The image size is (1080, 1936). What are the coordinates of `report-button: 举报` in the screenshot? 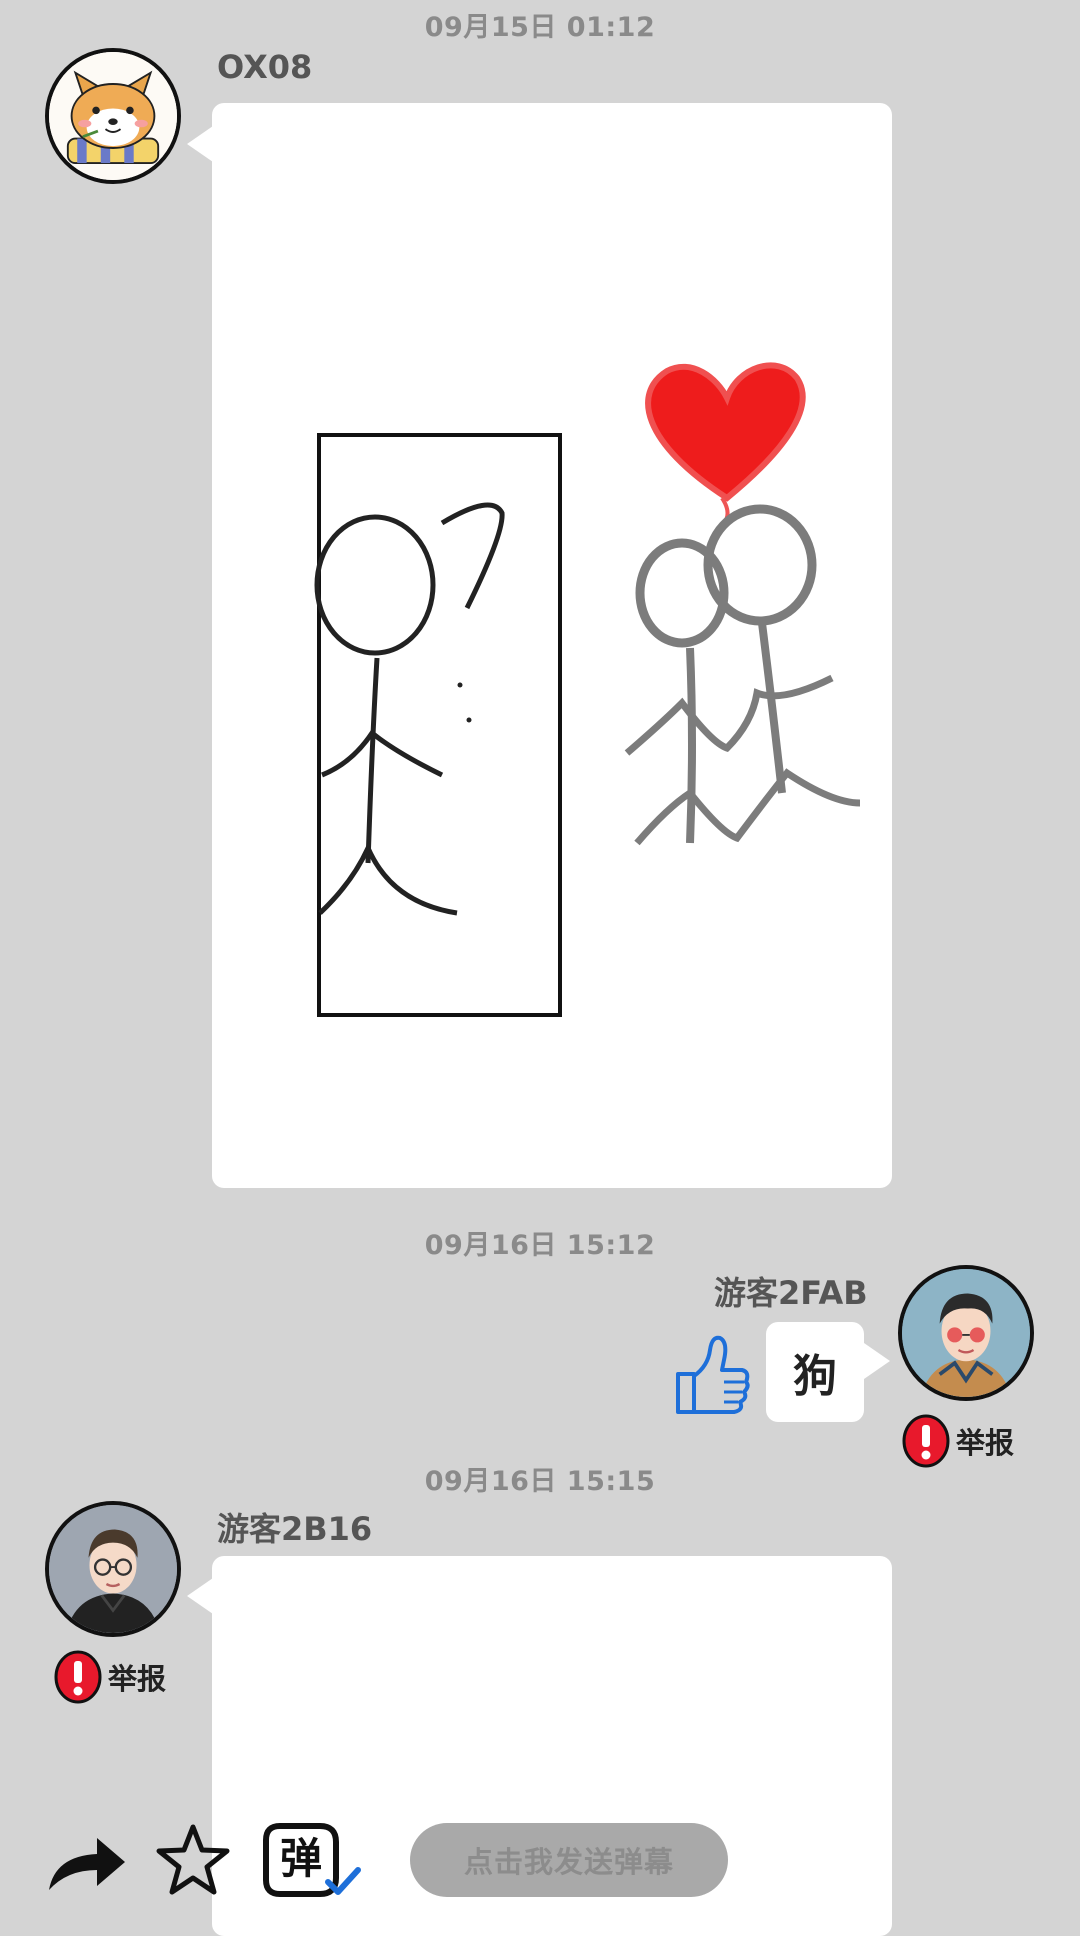 It's located at (109, 1677).